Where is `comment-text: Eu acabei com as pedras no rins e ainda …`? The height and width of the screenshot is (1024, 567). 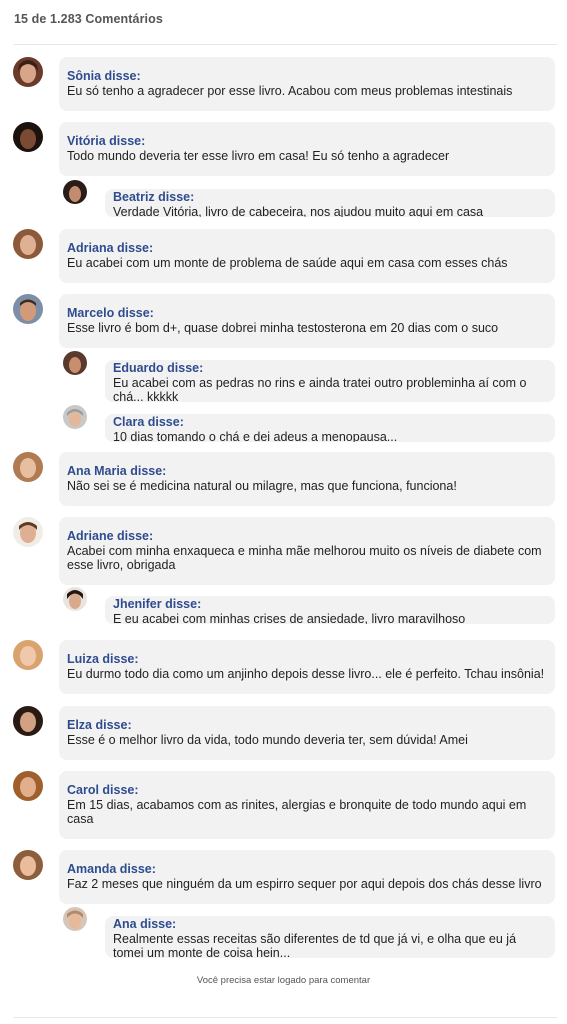
comment-text: Eu acabei com as pedras no rins e ainda … is located at coordinates (320, 389).